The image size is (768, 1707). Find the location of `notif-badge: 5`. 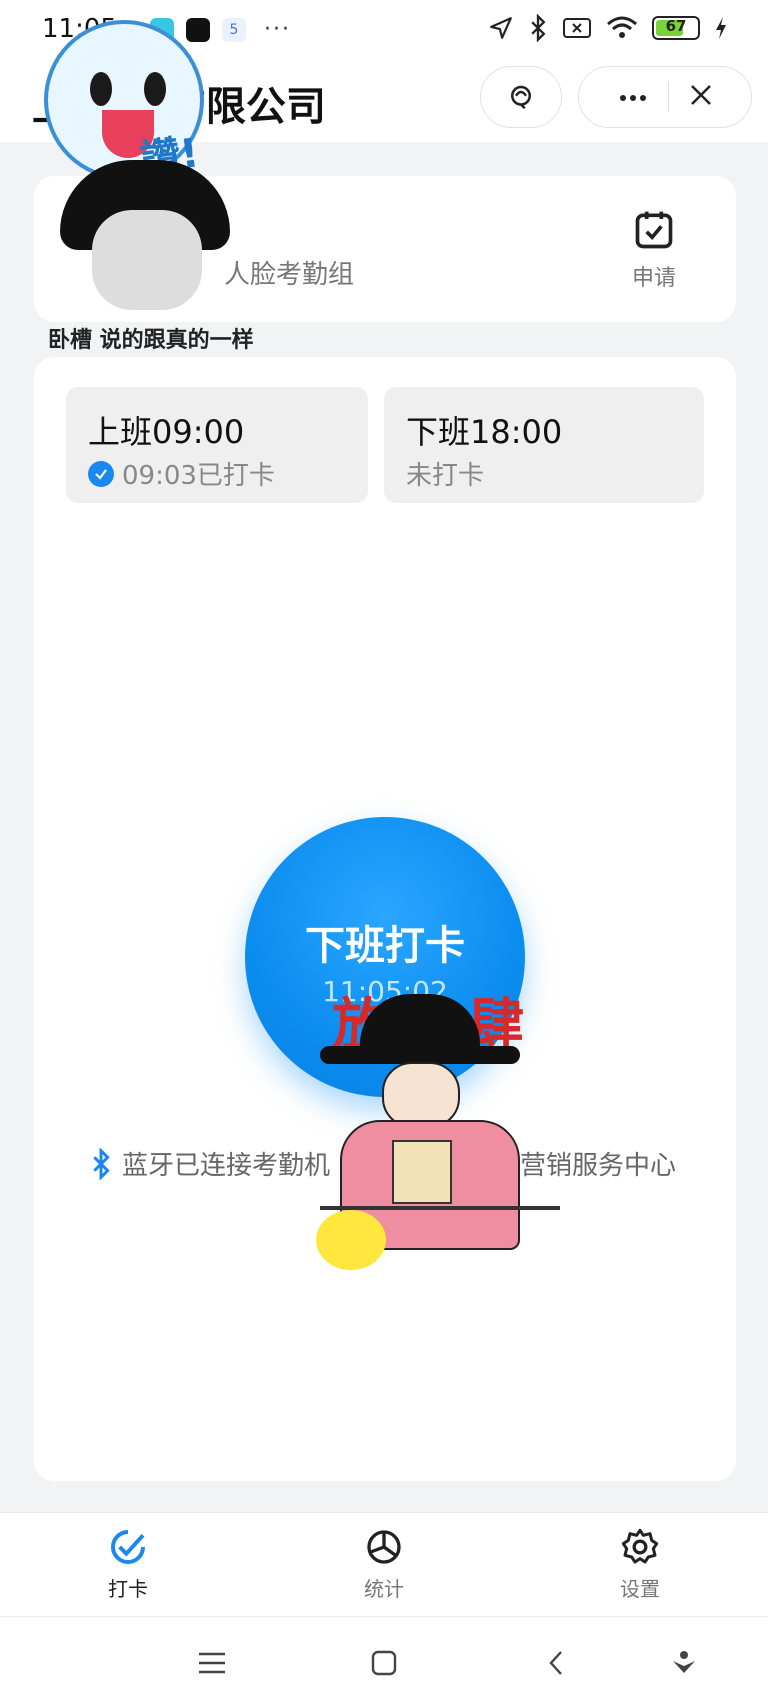

notif-badge: 5 is located at coordinates (234, 29).